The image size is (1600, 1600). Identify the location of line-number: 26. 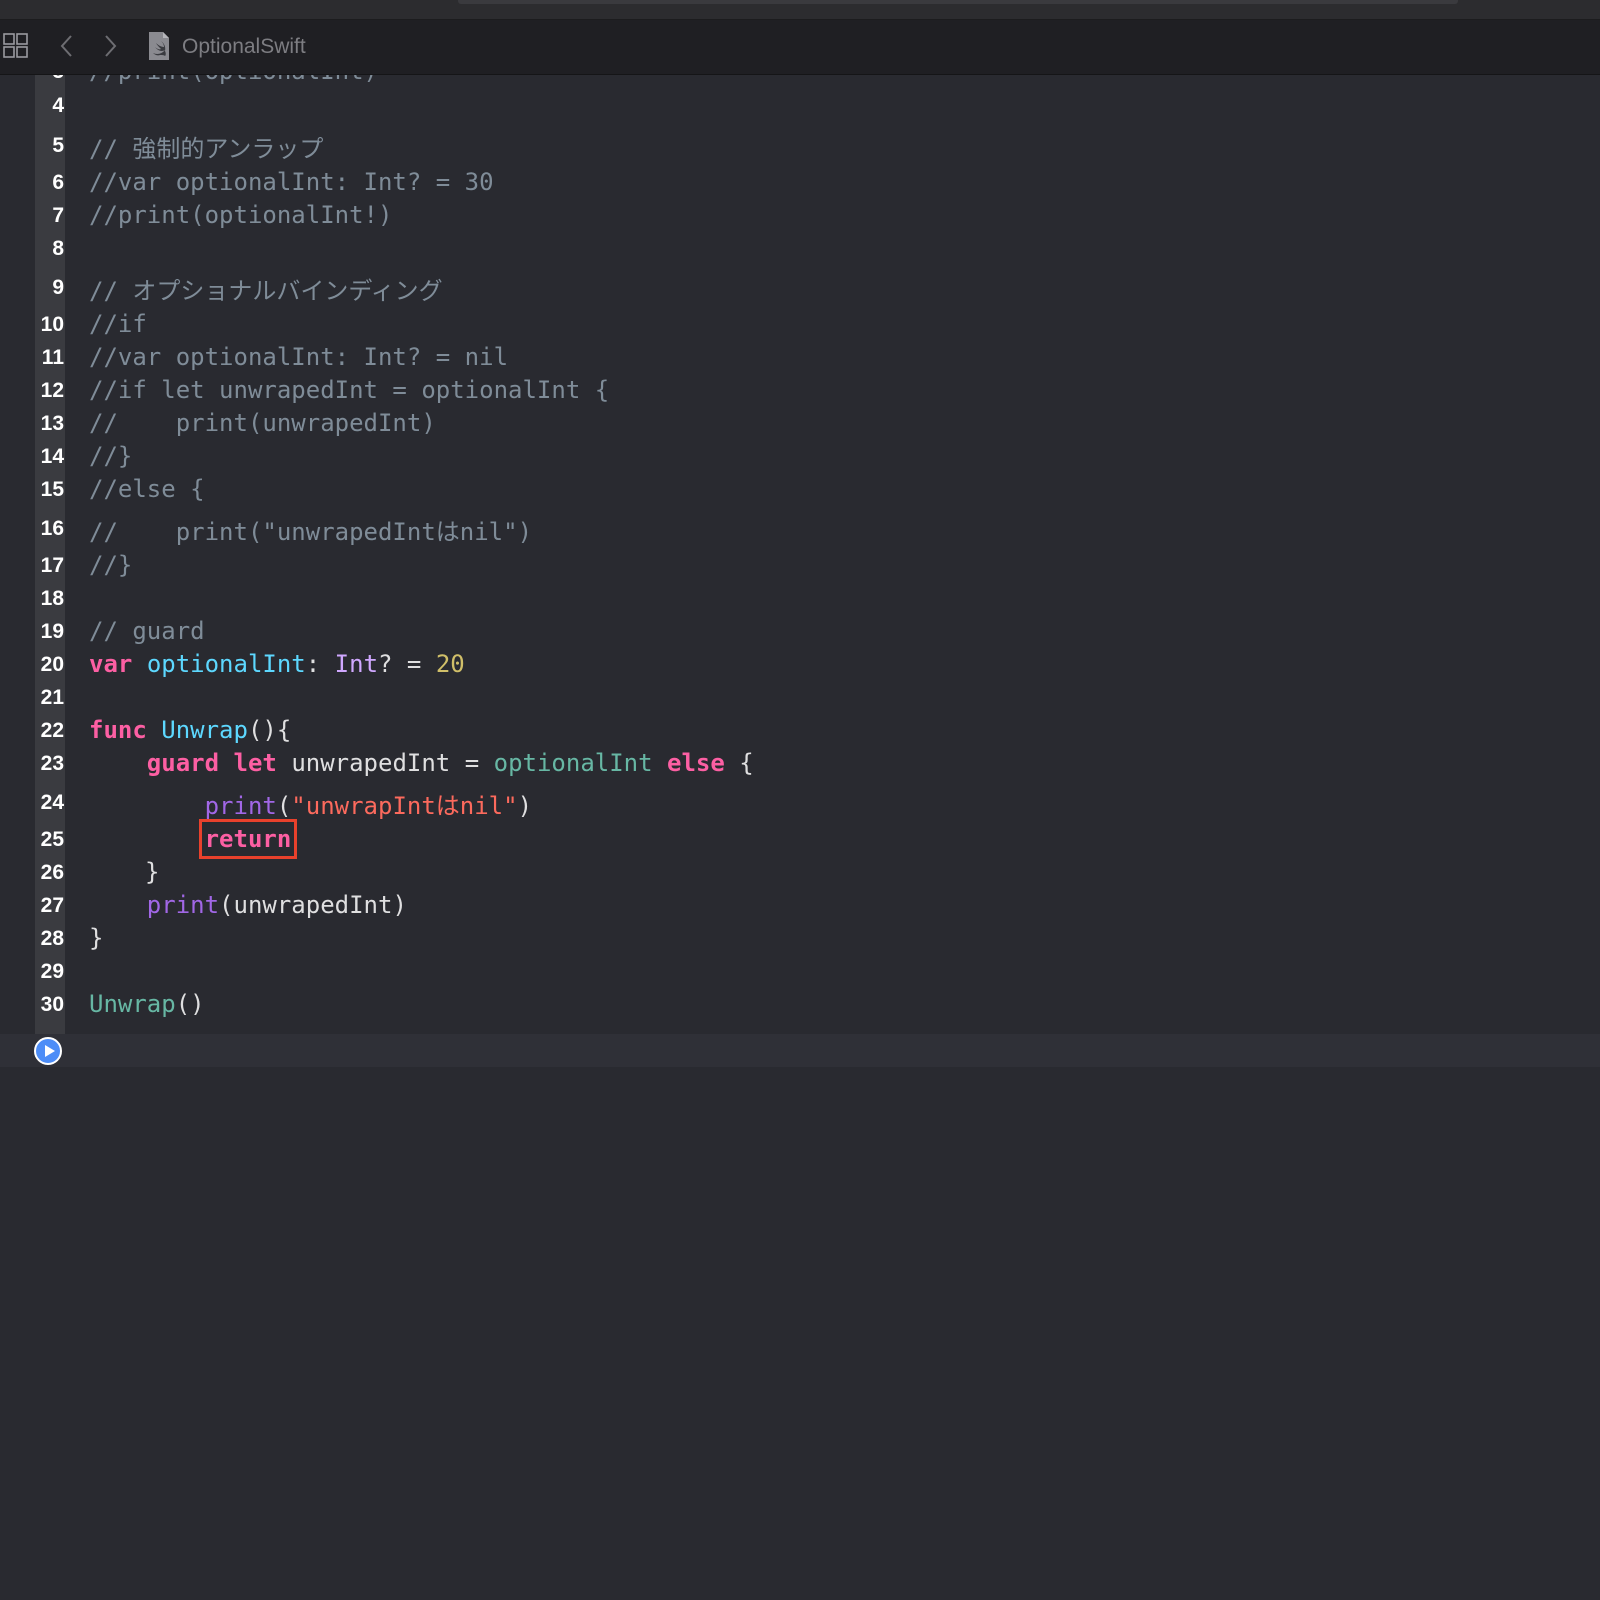
(52, 872).